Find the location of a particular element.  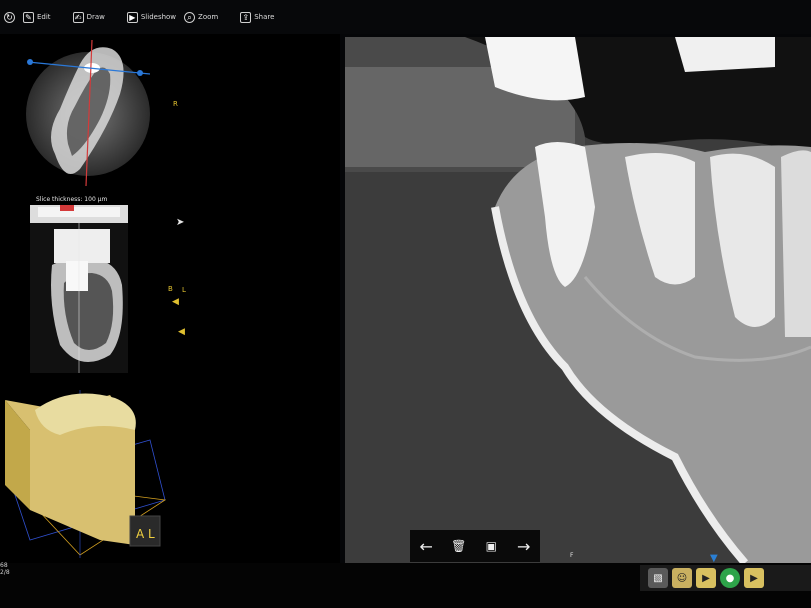

zoom-button: ⌕ Zoom is located at coordinates (201, 17).